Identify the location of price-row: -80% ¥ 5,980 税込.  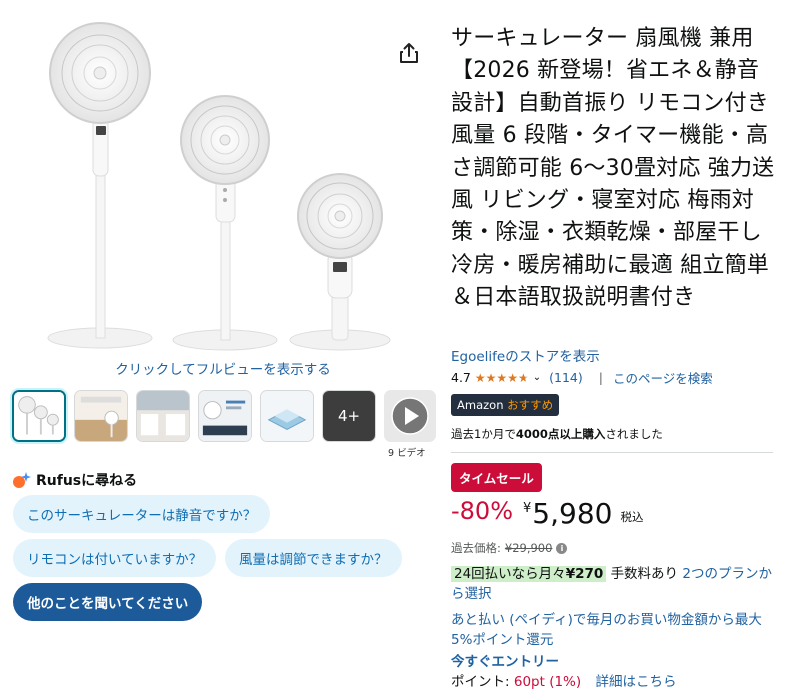
(547, 513).